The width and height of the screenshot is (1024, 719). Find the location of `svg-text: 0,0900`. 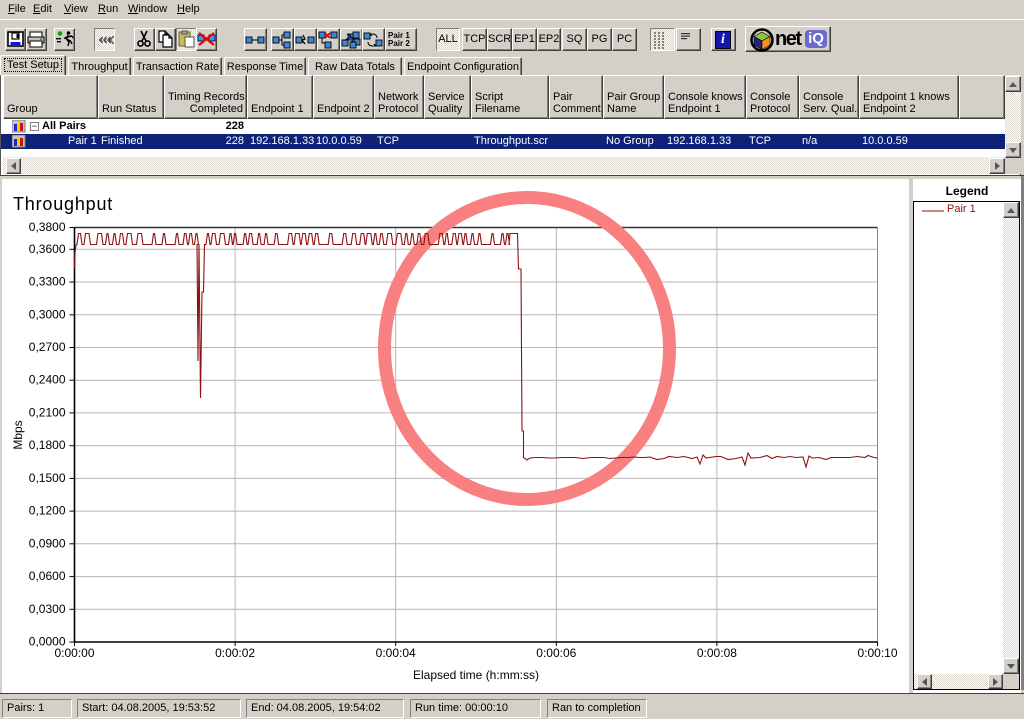

svg-text: 0,0900 is located at coordinates (47, 543).